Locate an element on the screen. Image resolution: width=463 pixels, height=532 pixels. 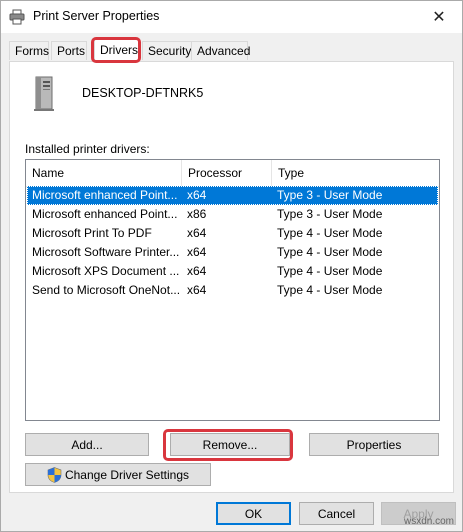
tab-security: Security is located at coordinates (167, 50).